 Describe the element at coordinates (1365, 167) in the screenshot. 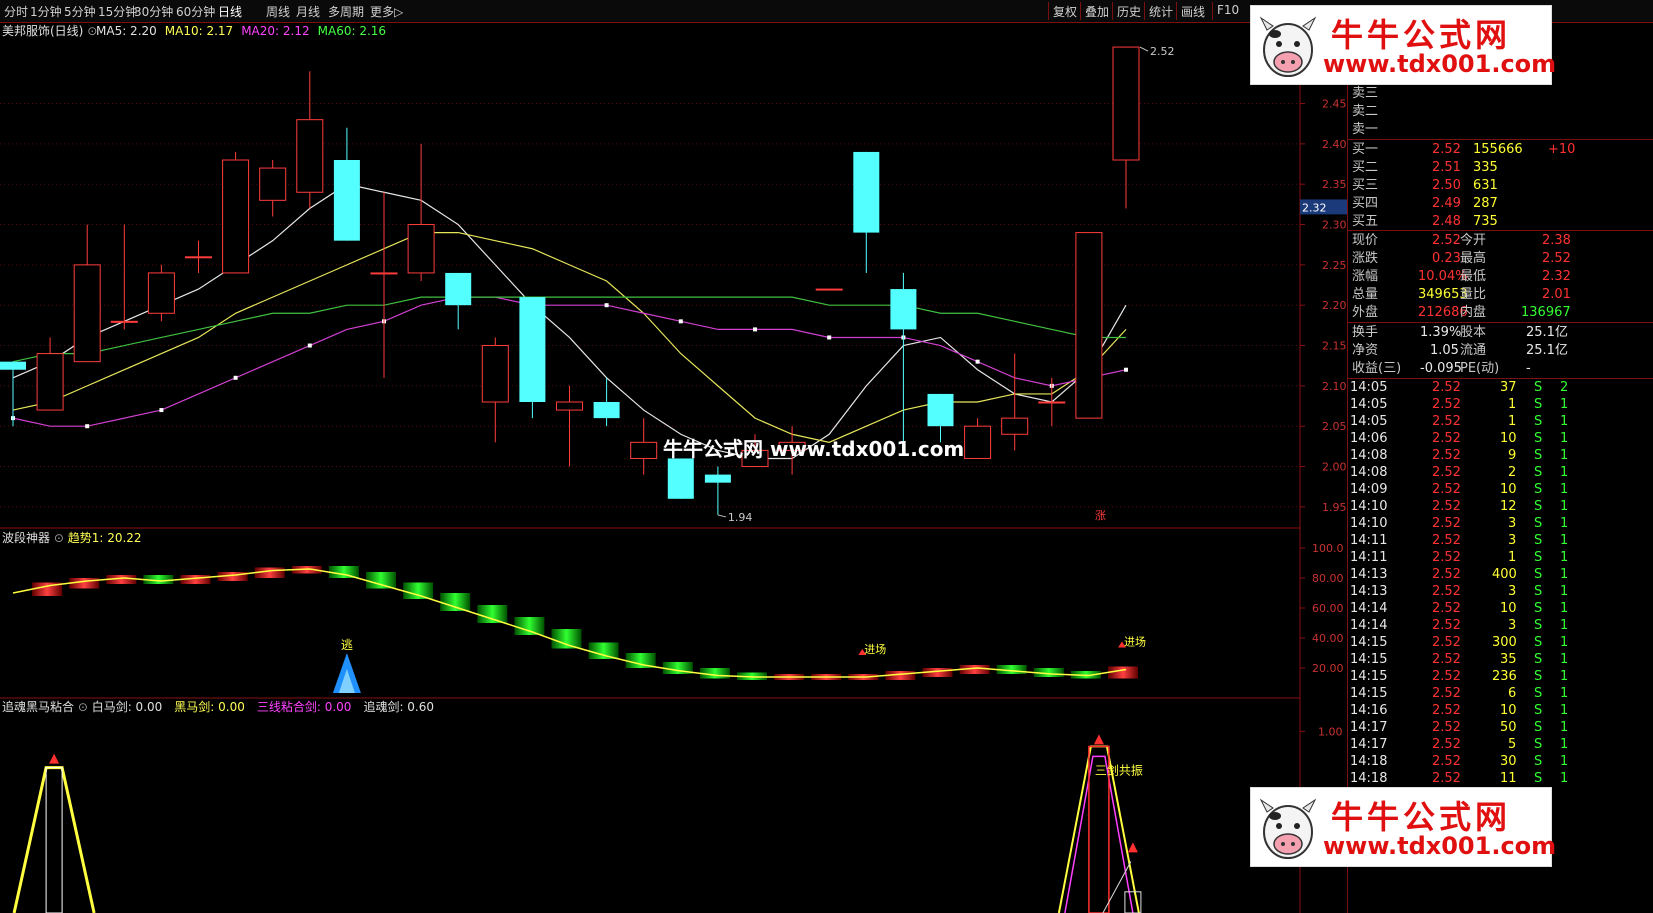

I see `buy-level-label: 买二` at that location.